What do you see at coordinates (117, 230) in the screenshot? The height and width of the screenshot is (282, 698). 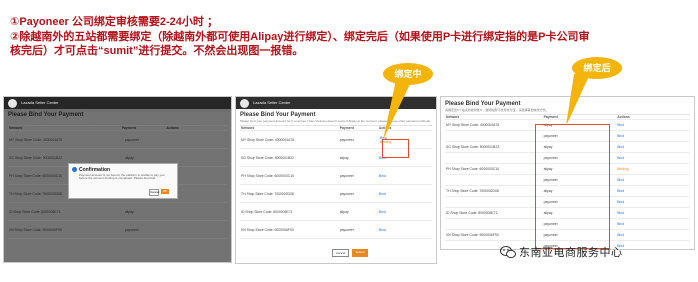 I see `table-row: VN Shop Store Code: 9000006F93 payoneer` at bounding box center [117, 230].